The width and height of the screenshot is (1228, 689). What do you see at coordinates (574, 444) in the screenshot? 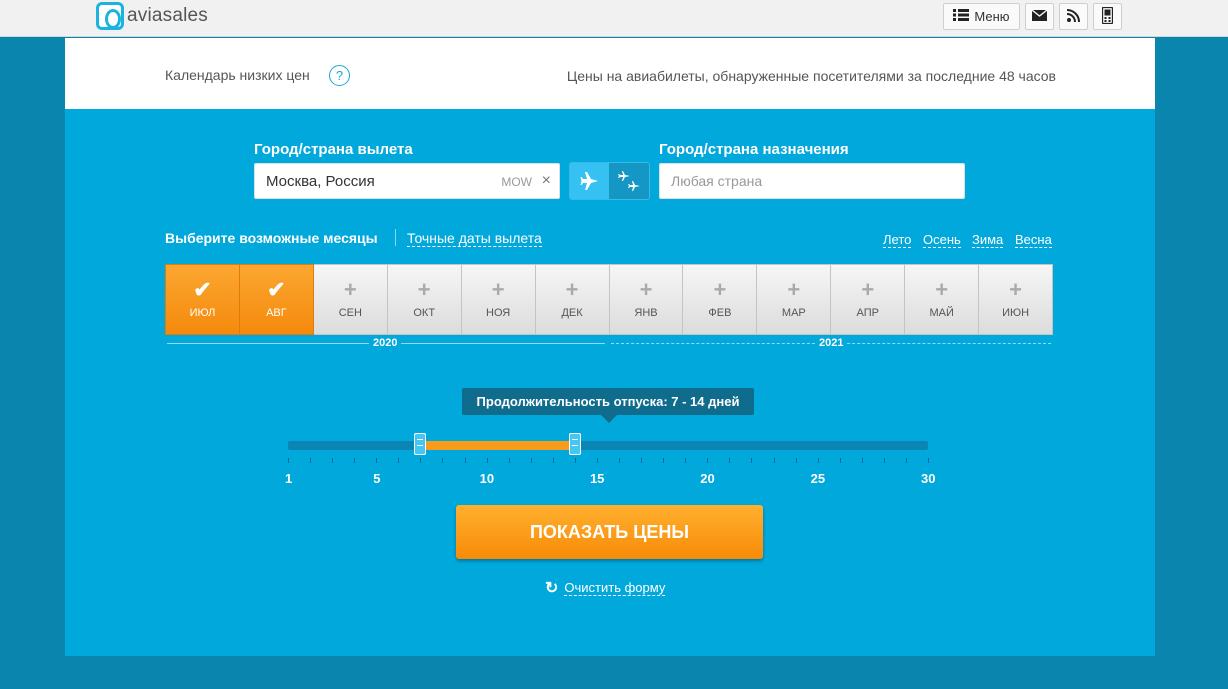
I see `duration-max-handle` at bounding box center [574, 444].